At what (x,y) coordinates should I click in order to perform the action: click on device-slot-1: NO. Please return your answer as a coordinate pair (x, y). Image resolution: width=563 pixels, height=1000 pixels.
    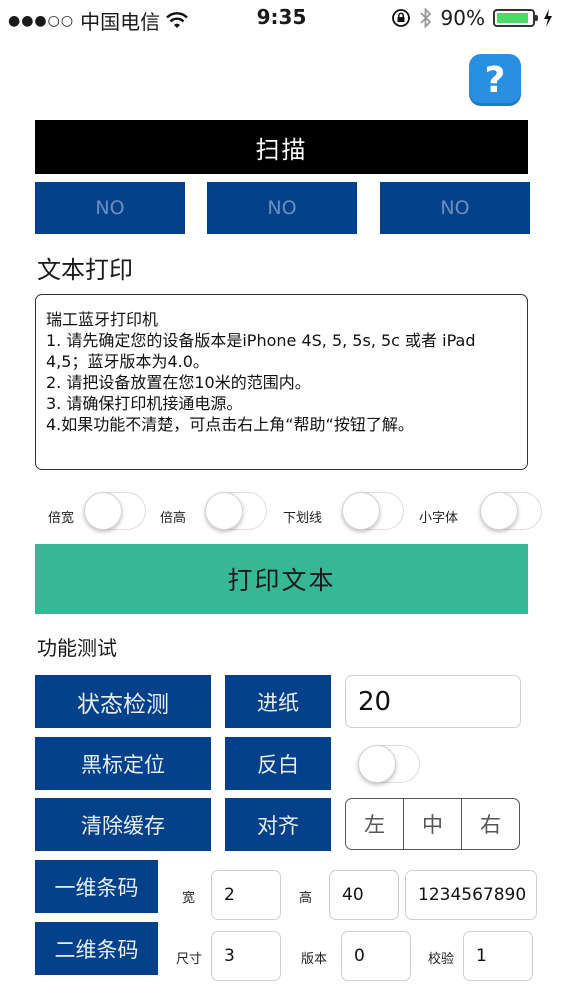
    Looking at the image, I should click on (110, 208).